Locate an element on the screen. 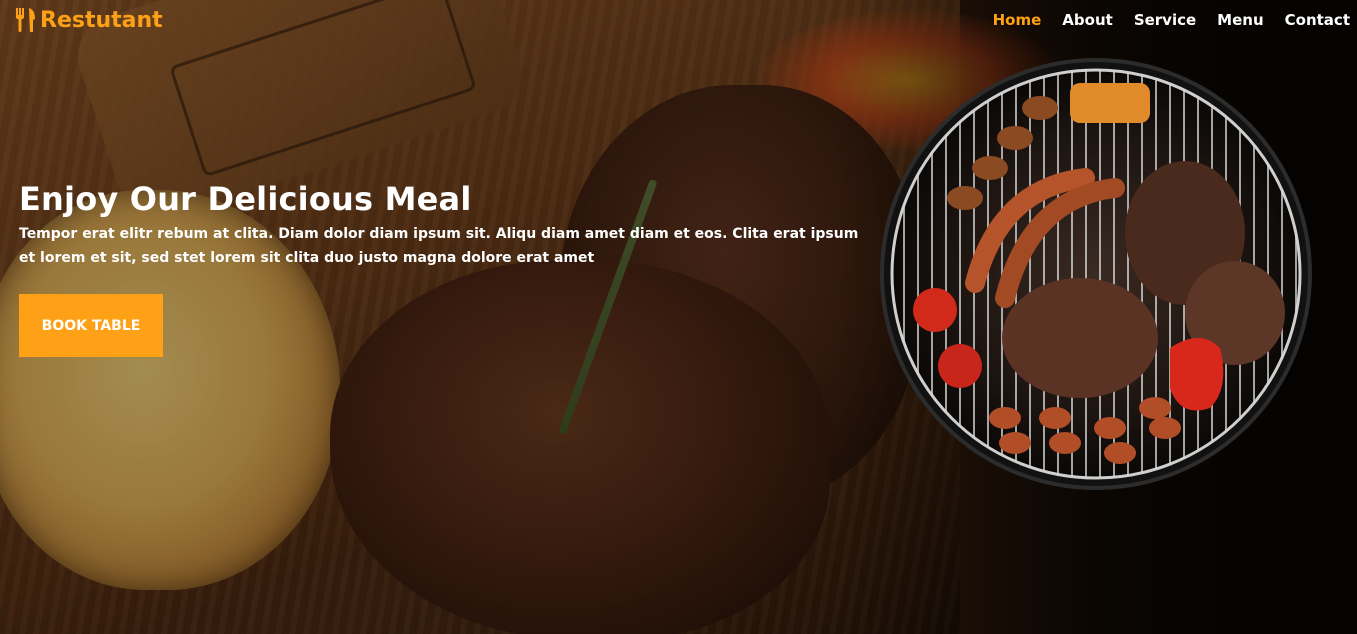 The width and height of the screenshot is (1357, 634). book-table-button: BOOK TABLE is located at coordinates (91, 325).